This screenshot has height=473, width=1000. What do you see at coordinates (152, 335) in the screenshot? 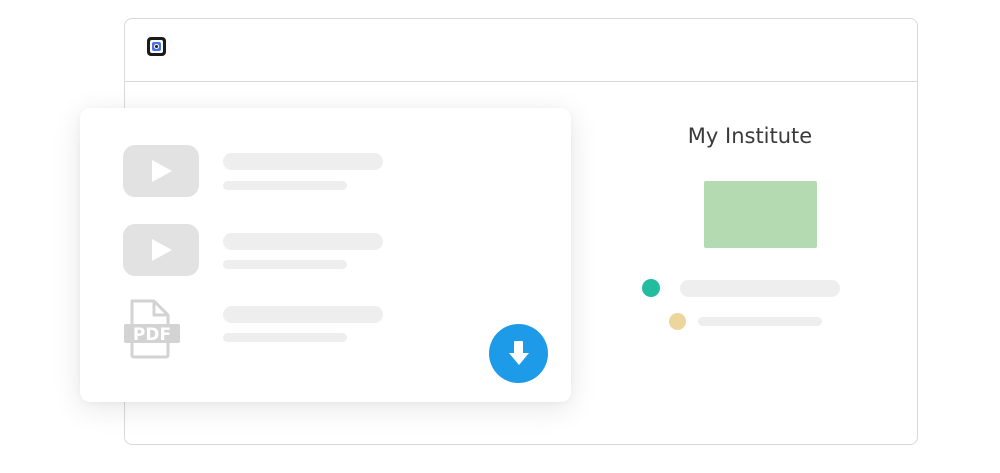
I see `pdf-icon-label: PDF` at bounding box center [152, 335].